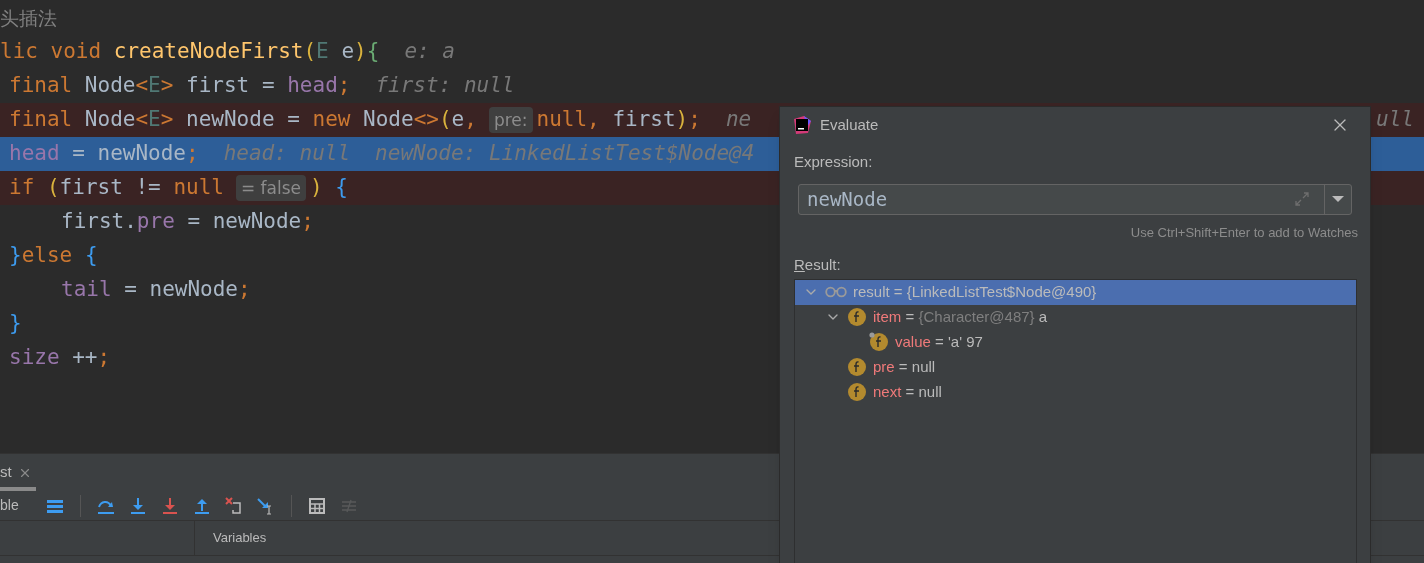 This screenshot has width=1424, height=563. Describe the element at coordinates (738, 120) in the screenshot. I see `inline-value-hint: ne` at that location.